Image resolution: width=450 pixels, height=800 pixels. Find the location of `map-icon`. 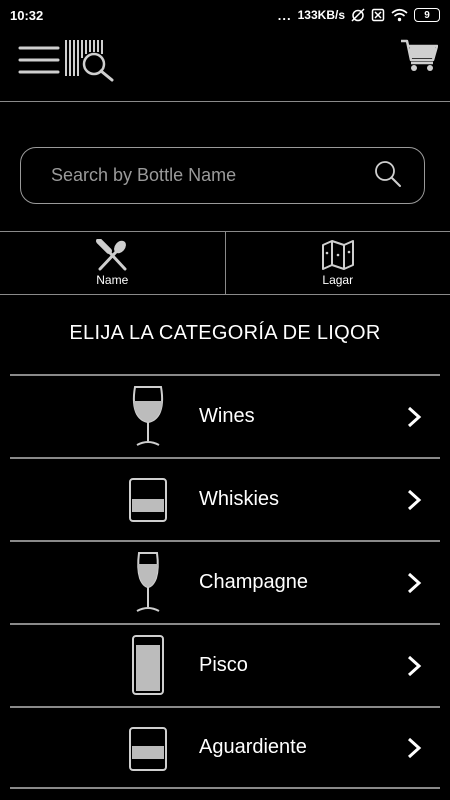

map-icon is located at coordinates (337, 255).